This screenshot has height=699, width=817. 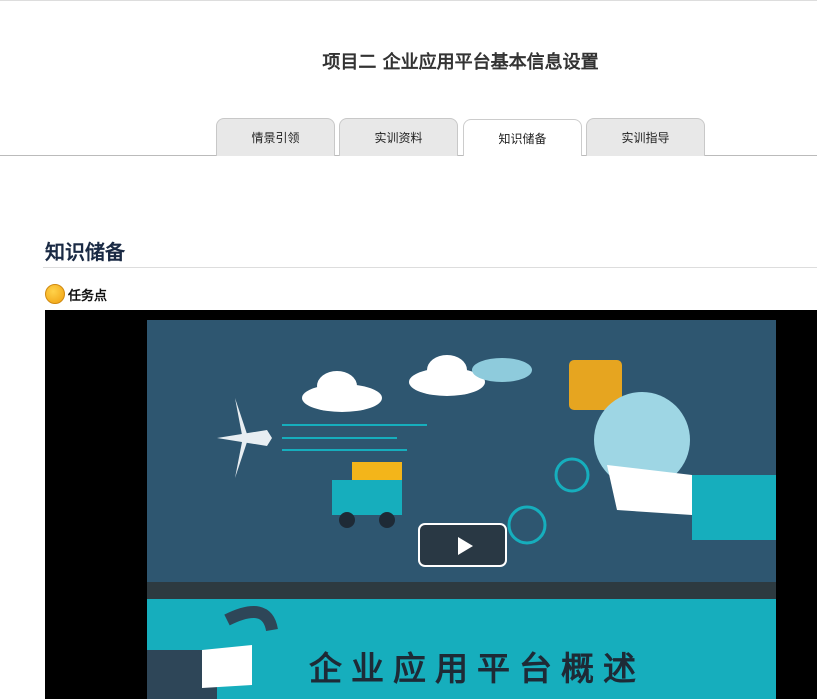 What do you see at coordinates (430, 267) in the screenshot?
I see `section-divider` at bounding box center [430, 267].